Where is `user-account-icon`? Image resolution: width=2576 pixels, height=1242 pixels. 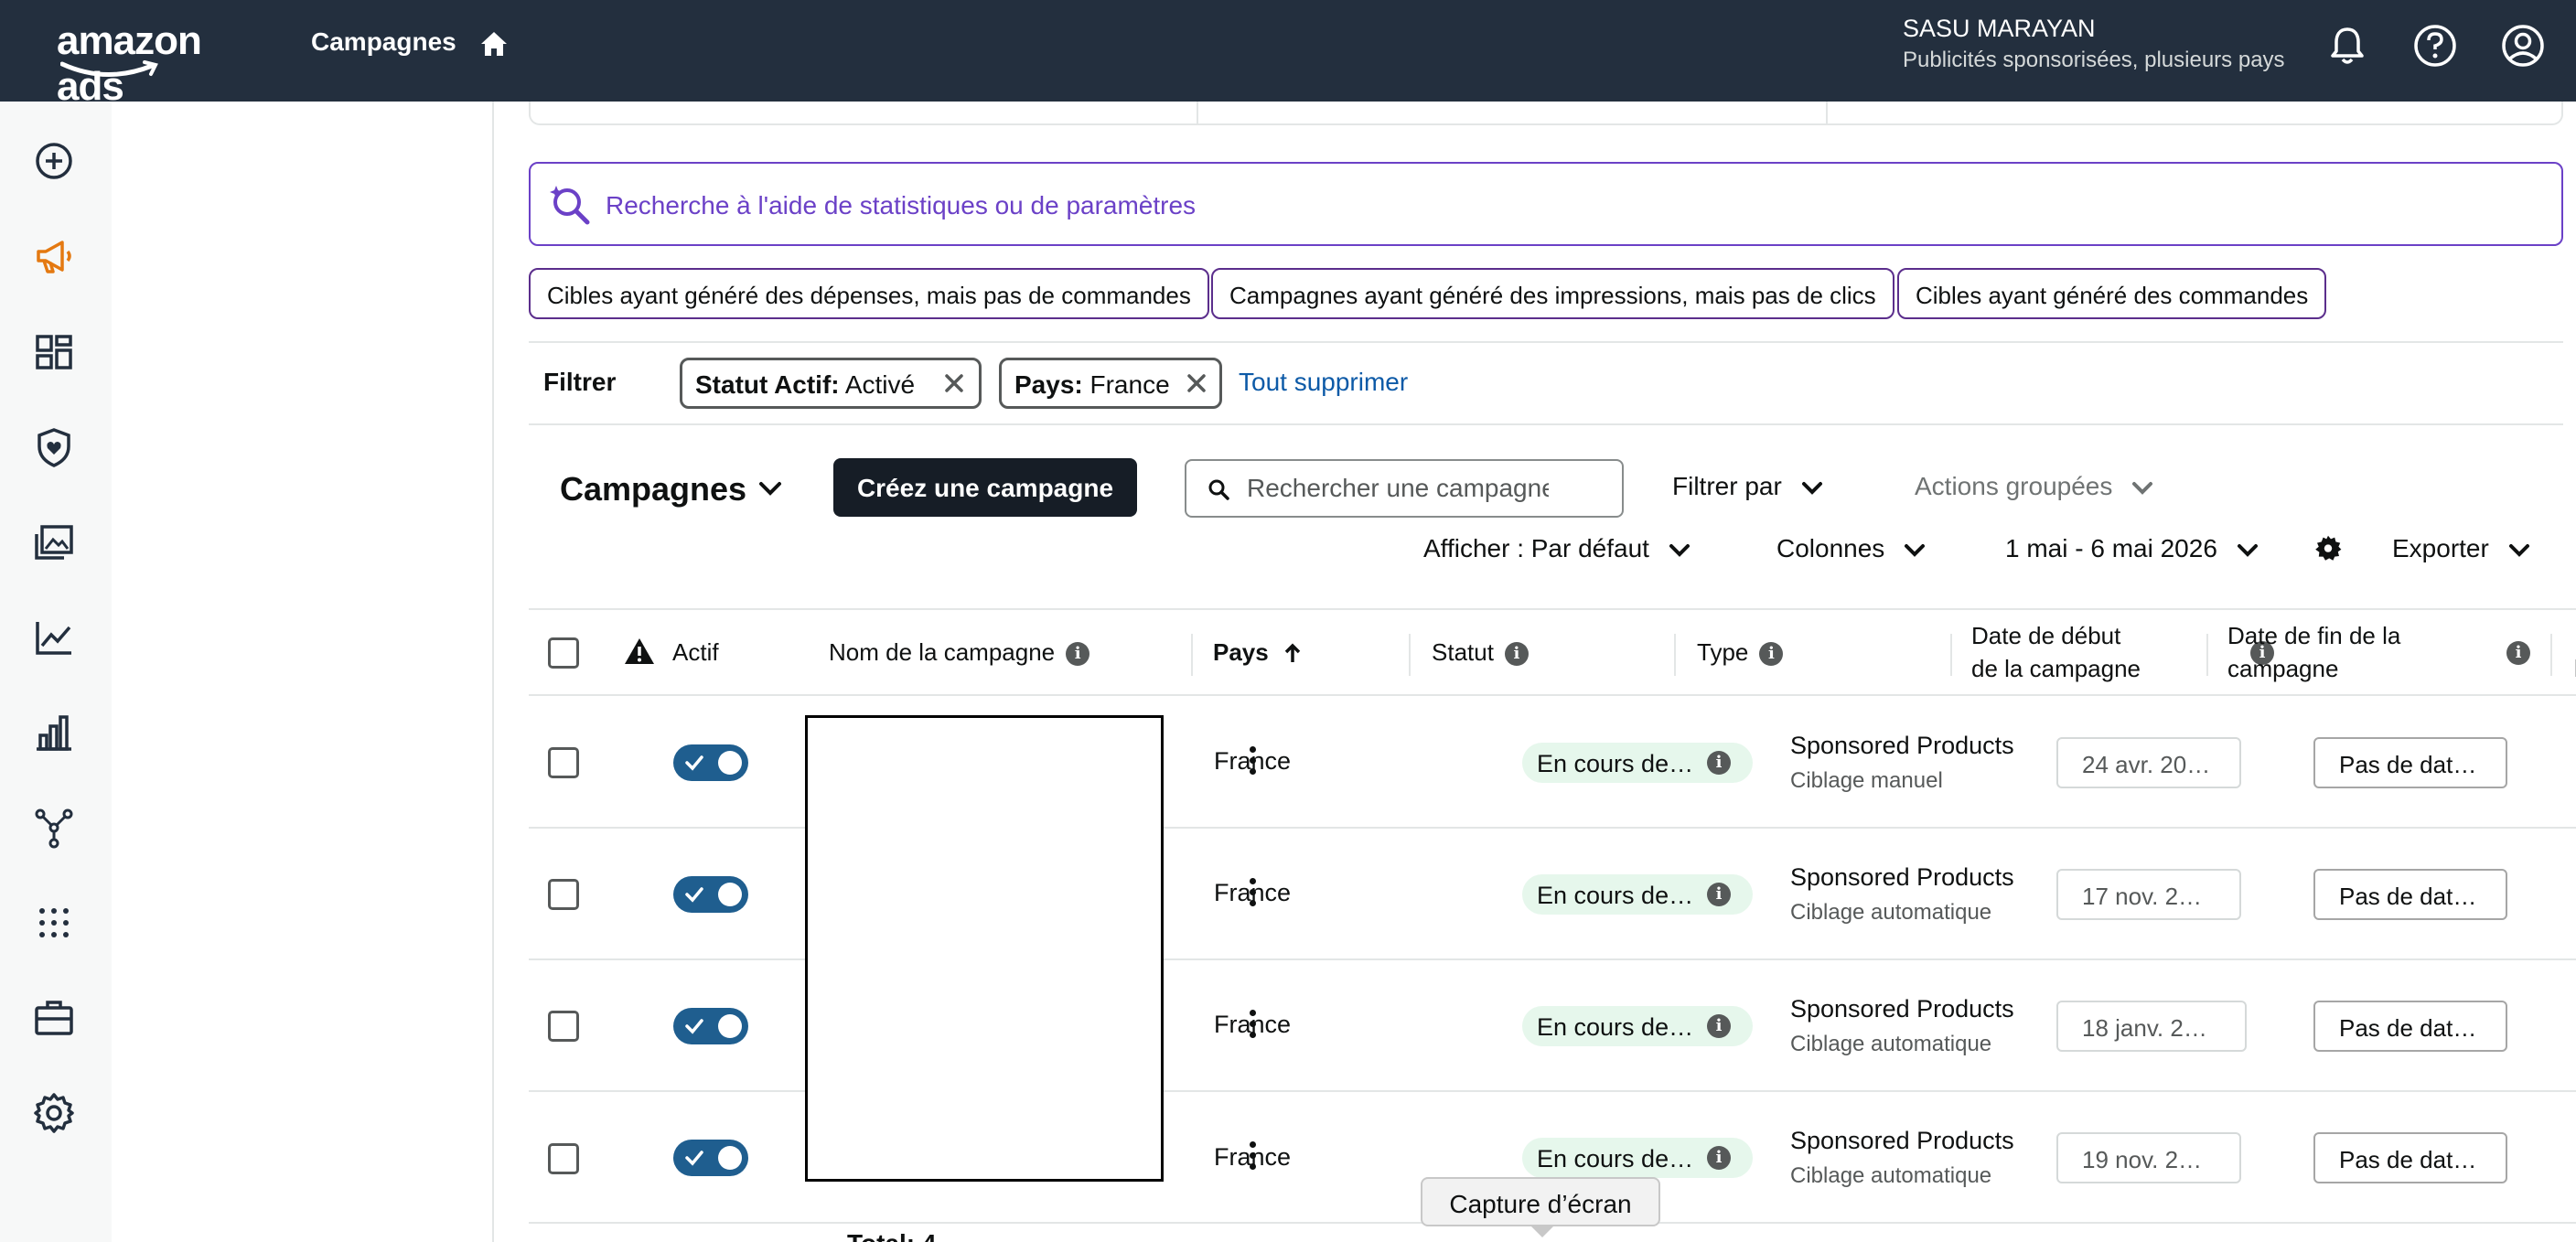 user-account-icon is located at coordinates (2523, 45).